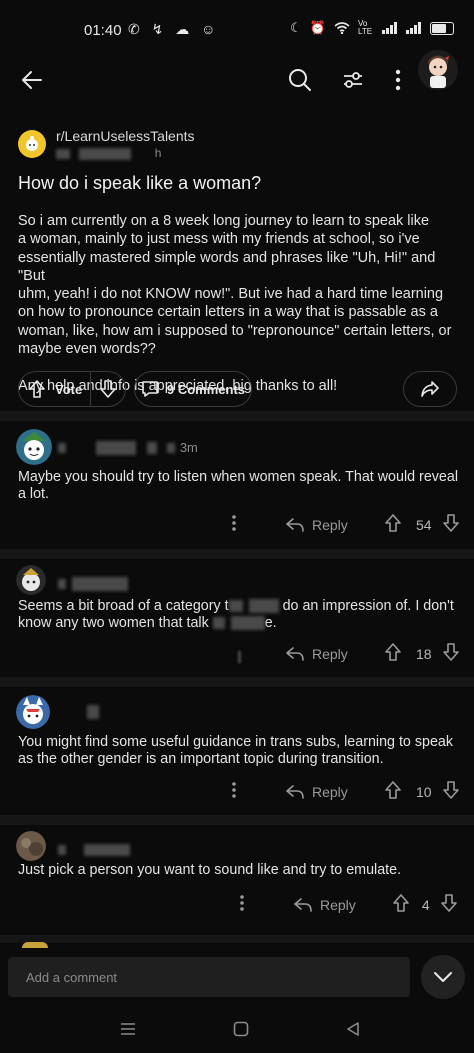  I want to click on post-header: r/LearnUselessTalents h, so click(106, 144).